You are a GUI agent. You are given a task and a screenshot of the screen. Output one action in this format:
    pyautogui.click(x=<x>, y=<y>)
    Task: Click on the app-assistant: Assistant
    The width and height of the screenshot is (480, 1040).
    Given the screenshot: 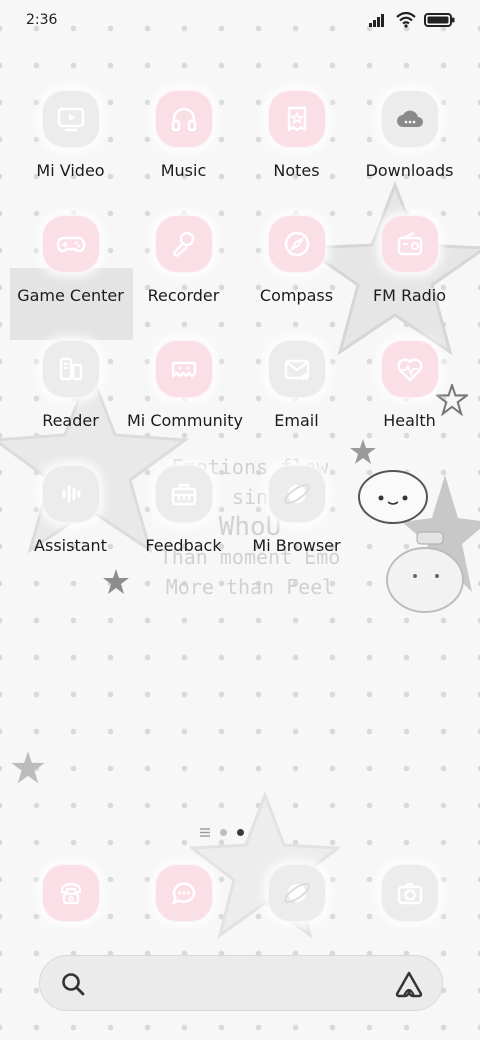 What is the action you would take?
    pyautogui.click(x=70, y=520)
    